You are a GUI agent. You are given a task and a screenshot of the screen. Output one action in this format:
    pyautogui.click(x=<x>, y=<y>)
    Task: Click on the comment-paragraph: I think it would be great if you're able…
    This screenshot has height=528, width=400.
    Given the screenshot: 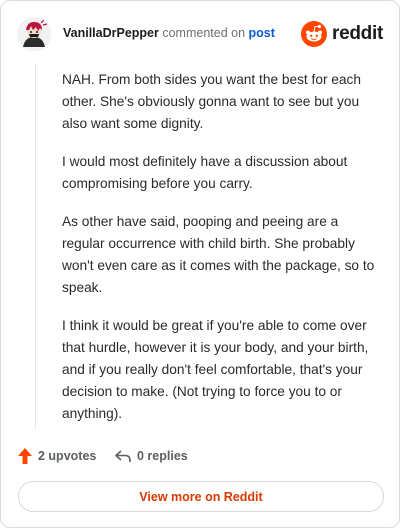 What is the action you would take?
    pyautogui.click(x=215, y=369)
    